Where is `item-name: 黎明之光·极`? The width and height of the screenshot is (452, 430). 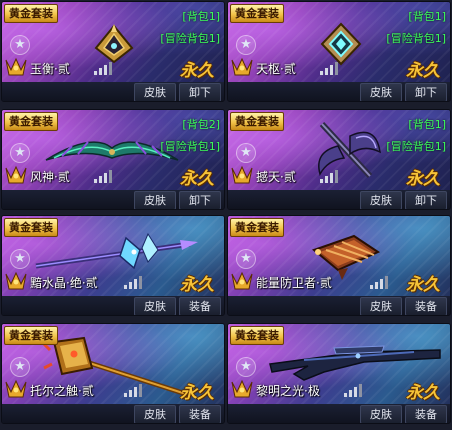 item-name: 黎明之光·极 is located at coordinates (288, 391).